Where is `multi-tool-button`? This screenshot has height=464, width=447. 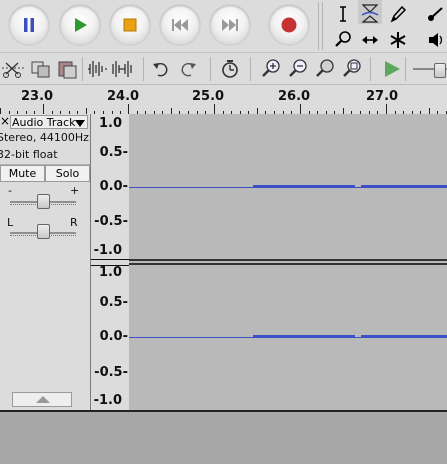 multi-tool-button is located at coordinates (398, 40).